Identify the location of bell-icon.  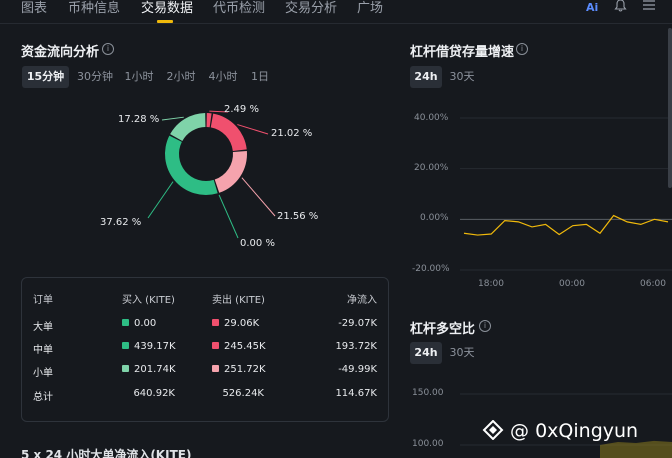
(620, 8).